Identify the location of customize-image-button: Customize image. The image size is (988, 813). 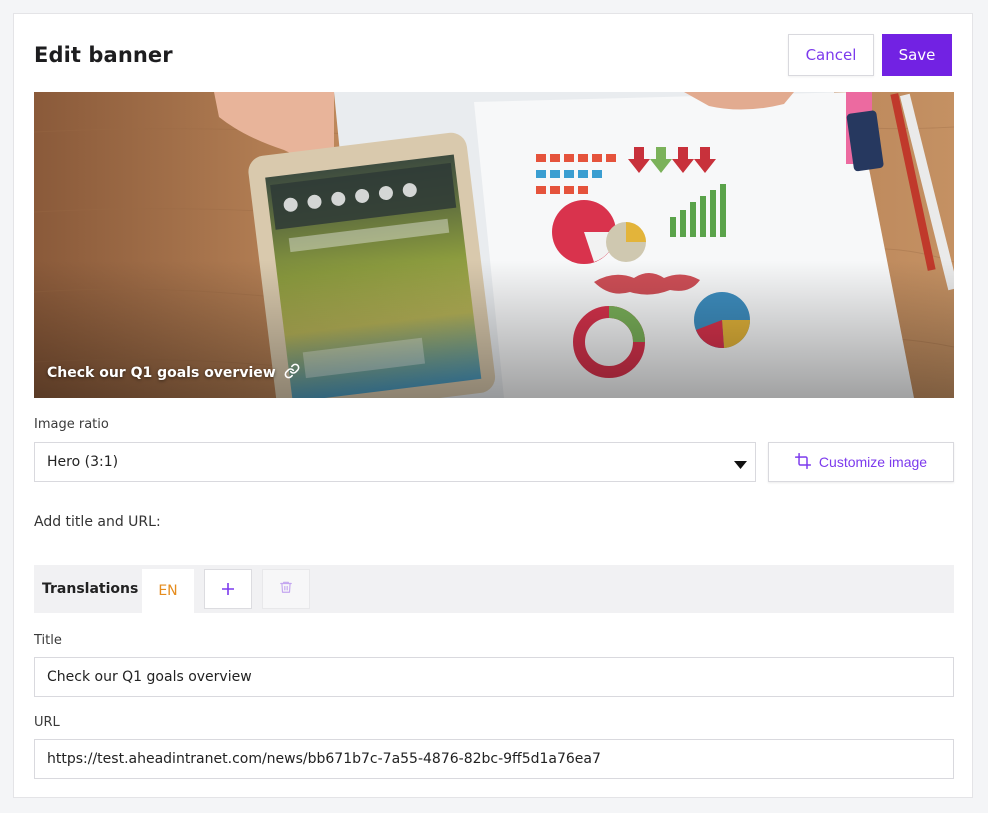
(861, 462).